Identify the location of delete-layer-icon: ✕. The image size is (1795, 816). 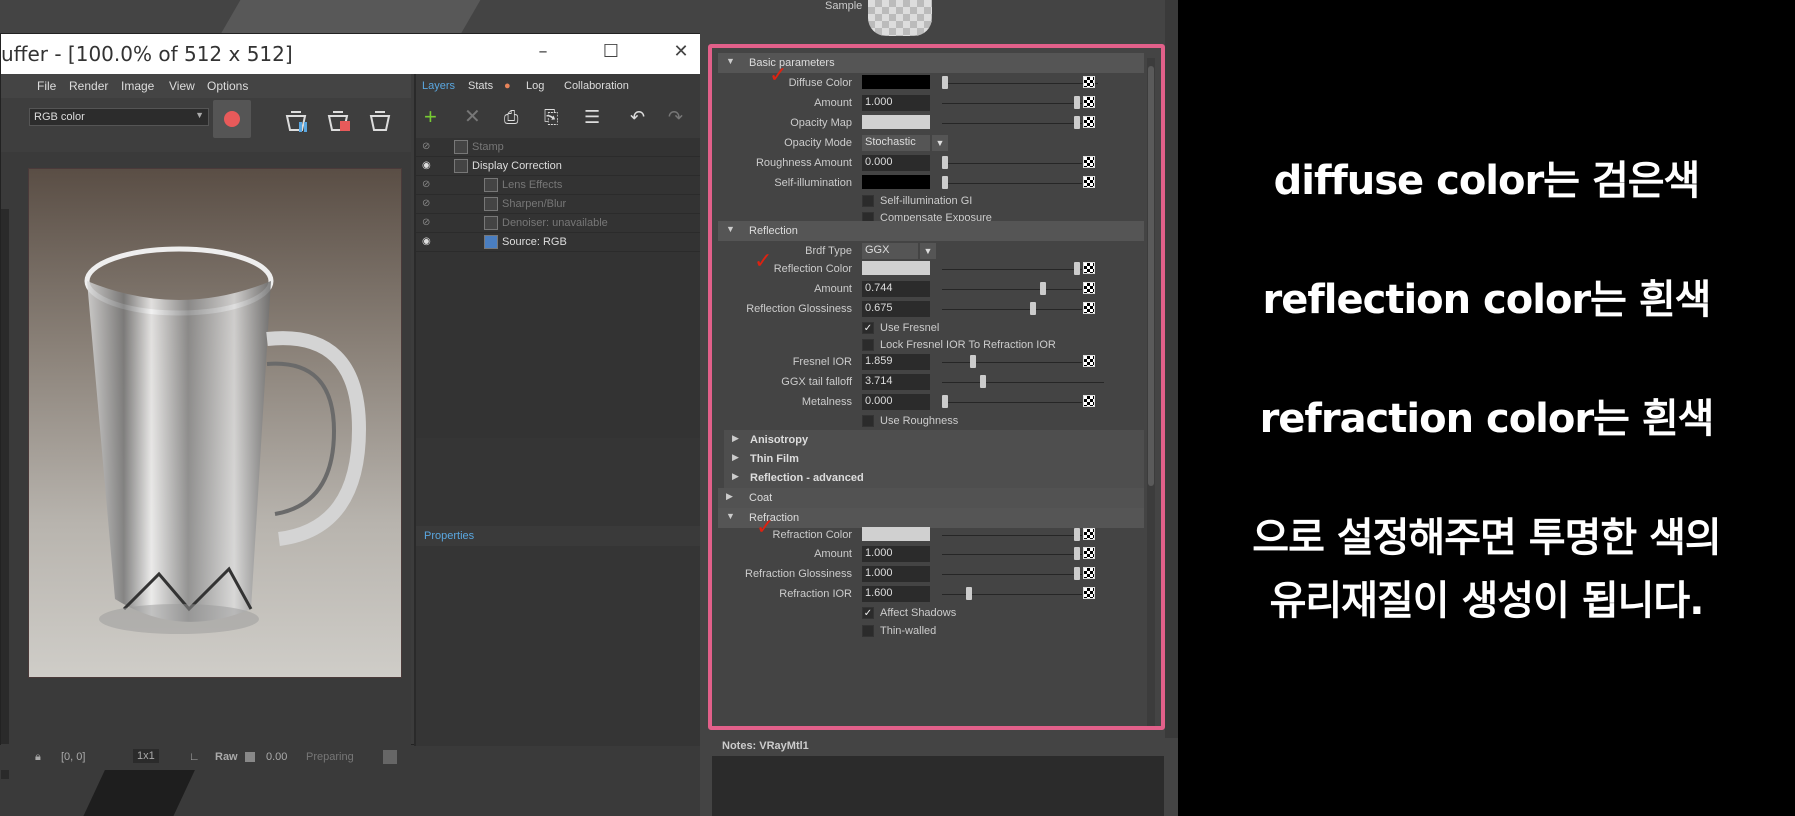
(472, 117).